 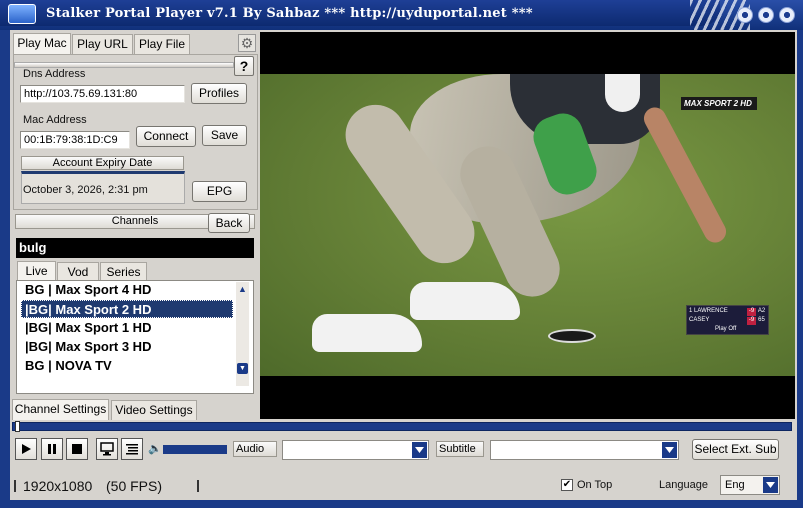 What do you see at coordinates (761, 311) in the screenshot?
I see `score-value: A2` at bounding box center [761, 311].